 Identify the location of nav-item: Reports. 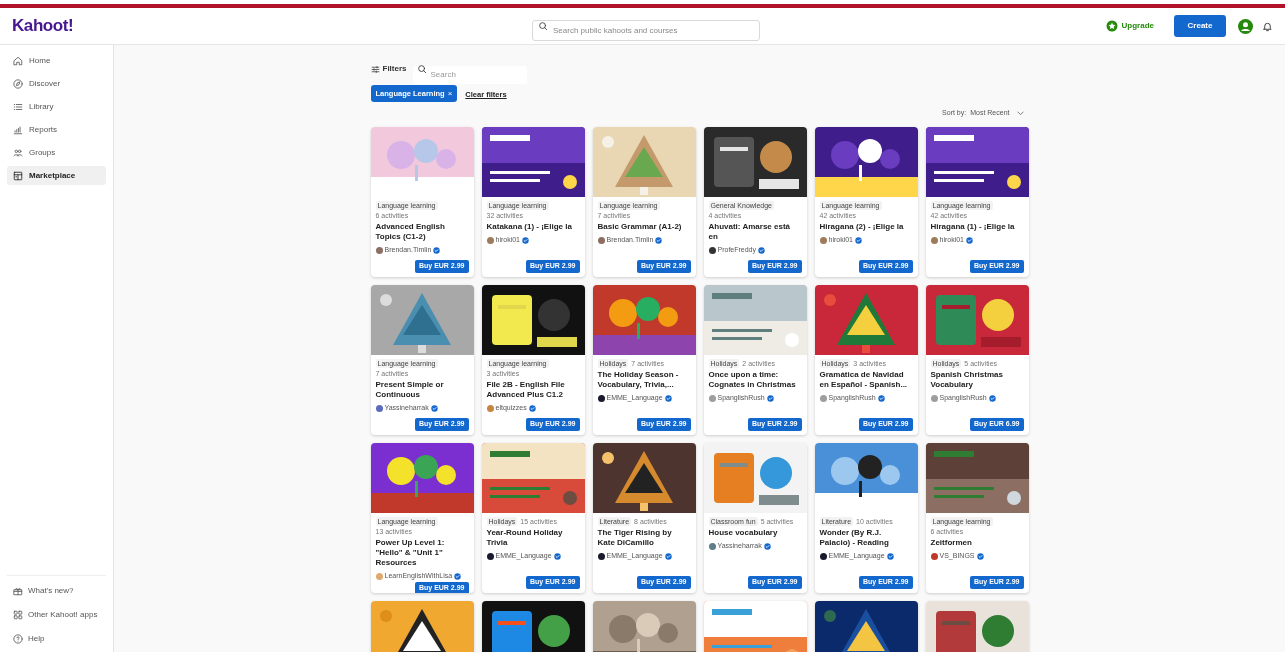
(56, 129).